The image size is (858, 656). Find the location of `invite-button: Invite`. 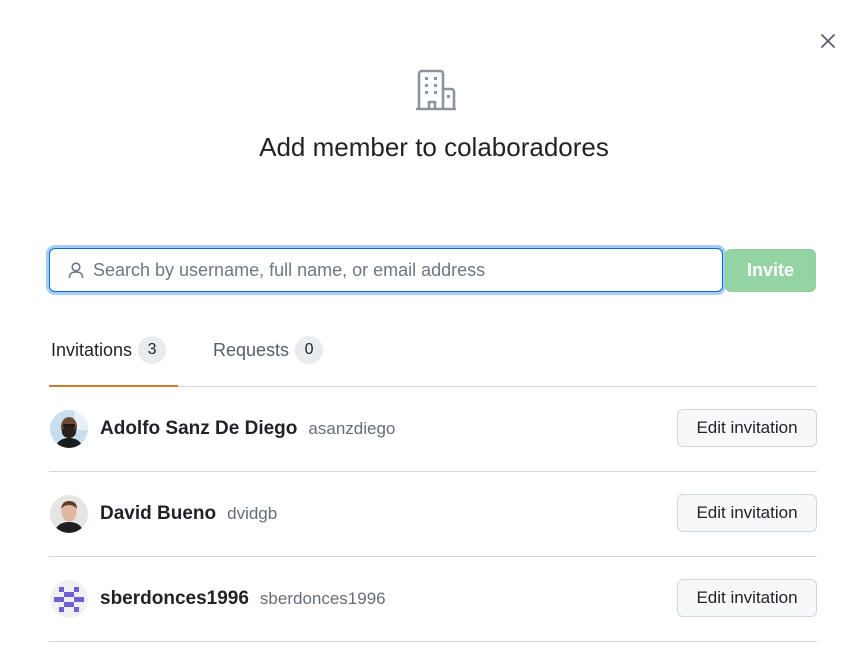

invite-button: Invite is located at coordinates (770, 270).